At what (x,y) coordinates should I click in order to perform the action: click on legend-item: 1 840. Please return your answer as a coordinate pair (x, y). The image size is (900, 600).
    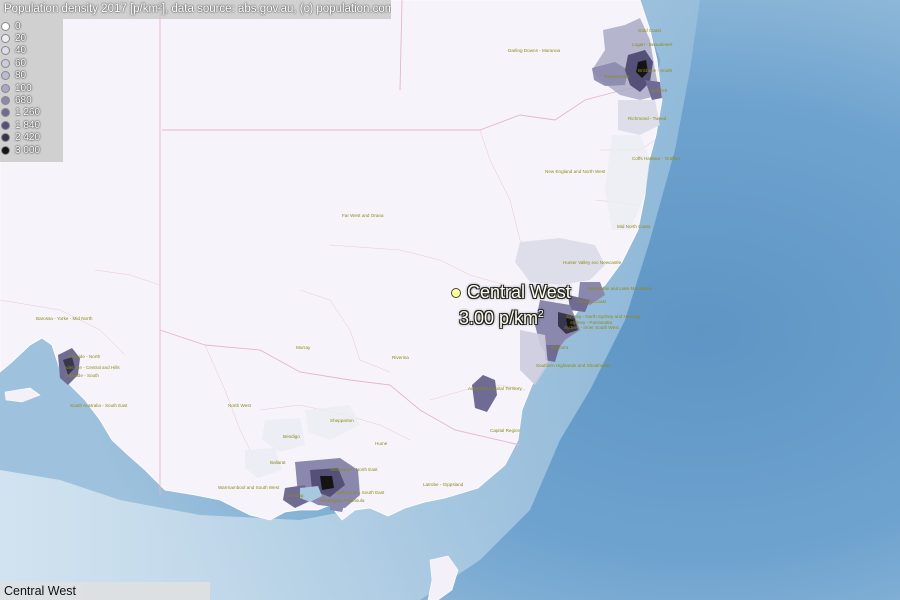
    Looking at the image, I should click on (31, 125).